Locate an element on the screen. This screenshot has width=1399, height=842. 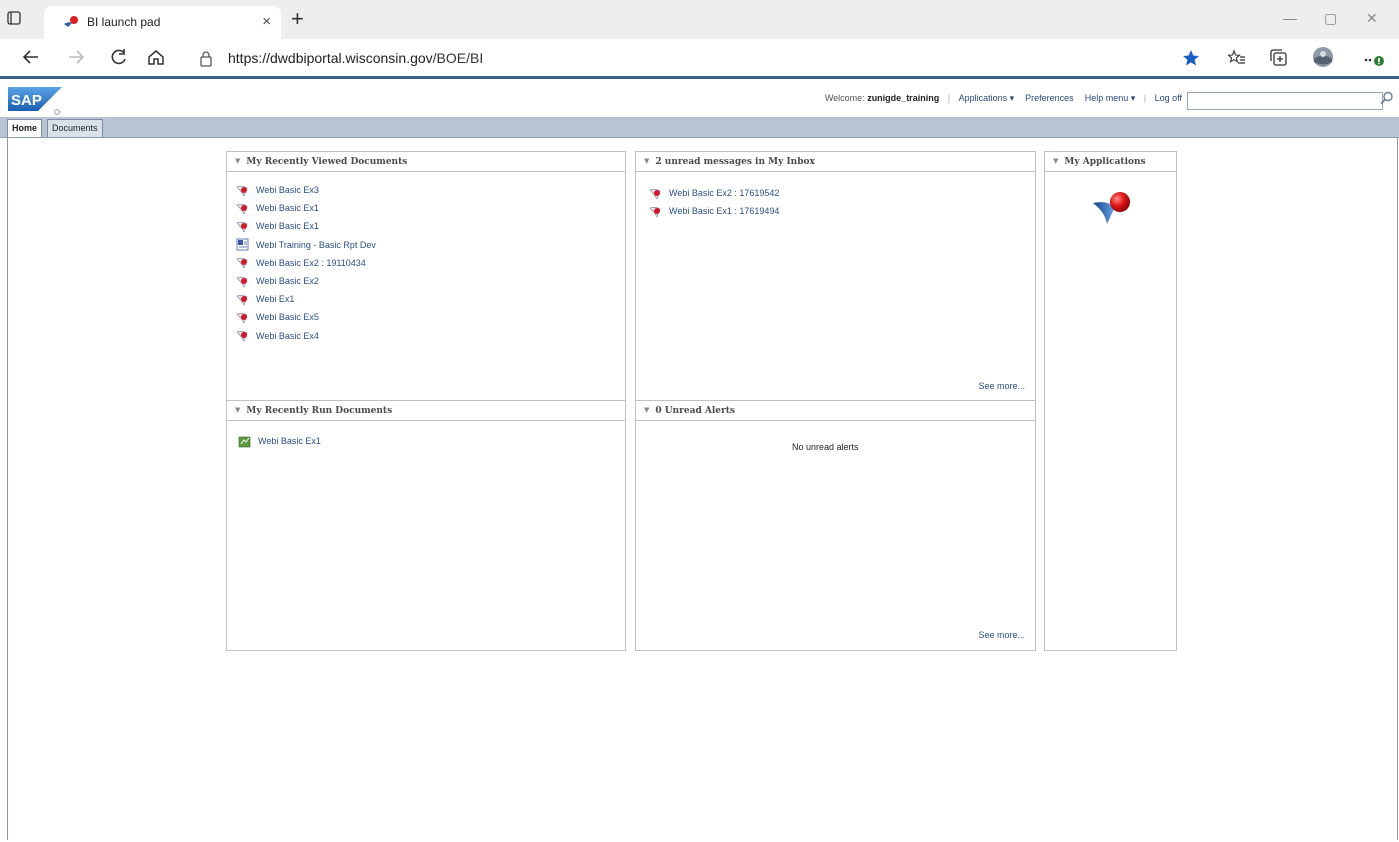
doc-link: Webi Basic Ex2 : 19110434 is located at coordinates (311, 263).